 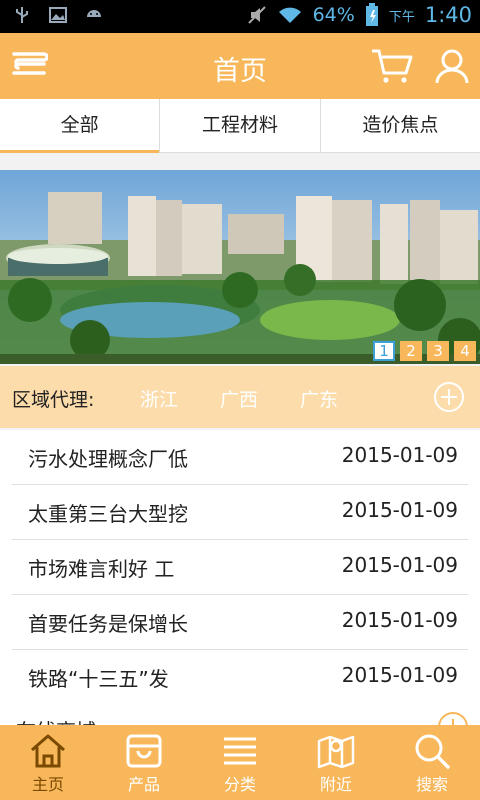 I want to click on news-title: 首要任务是保增长, so click(x=108, y=624).